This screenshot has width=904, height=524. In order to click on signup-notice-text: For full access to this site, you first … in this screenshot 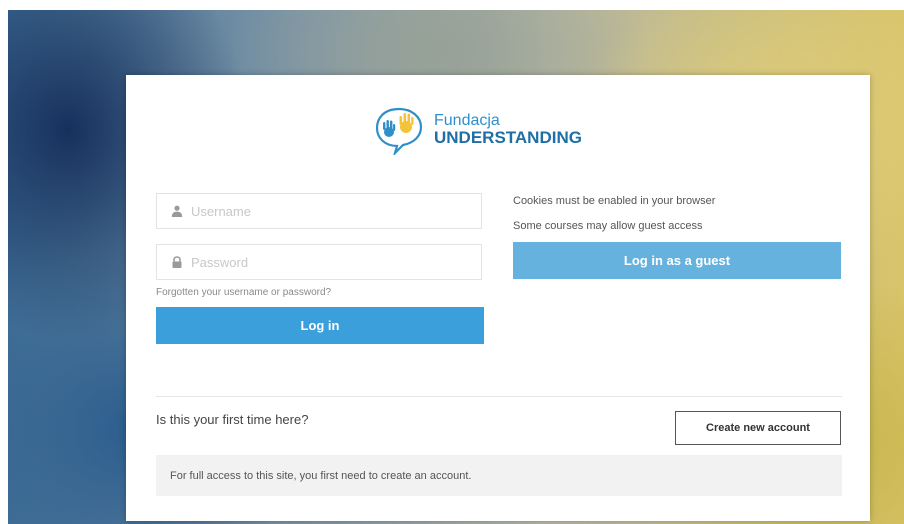, I will do `click(321, 475)`.